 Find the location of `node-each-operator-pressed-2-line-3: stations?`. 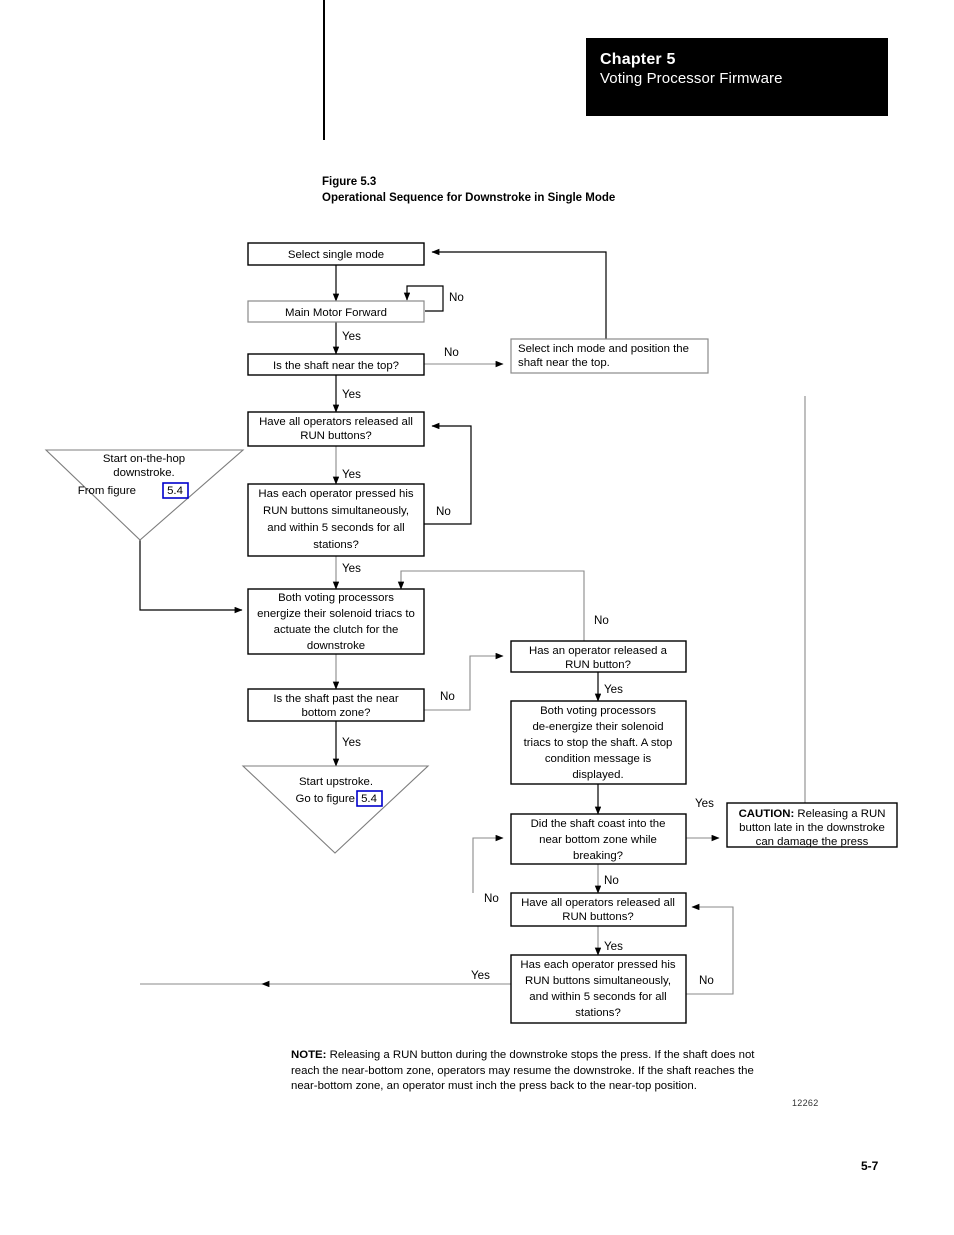

node-each-operator-pressed-2-line-3: stations? is located at coordinates (598, 1013).